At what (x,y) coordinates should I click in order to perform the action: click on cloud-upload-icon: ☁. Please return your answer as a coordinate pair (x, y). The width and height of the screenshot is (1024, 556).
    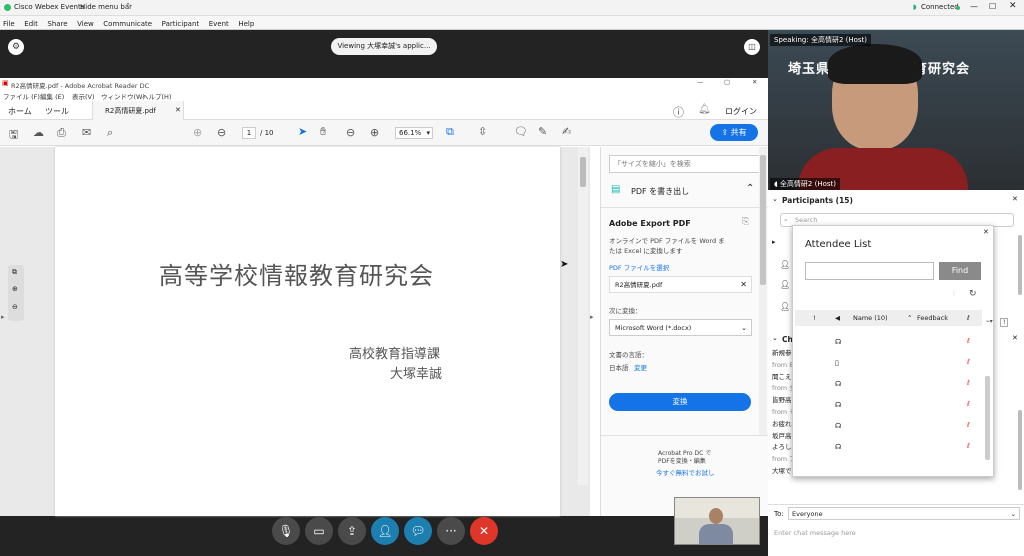
    Looking at the image, I should click on (38, 132).